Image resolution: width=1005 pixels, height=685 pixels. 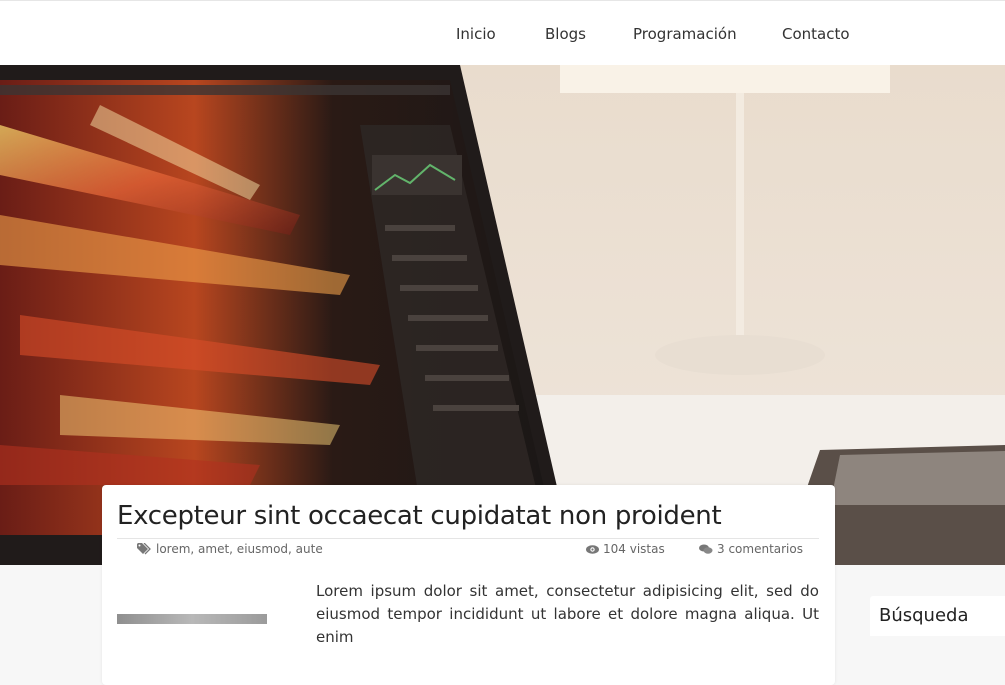 What do you see at coordinates (468, 538) in the screenshot?
I see `title-divider` at bounding box center [468, 538].